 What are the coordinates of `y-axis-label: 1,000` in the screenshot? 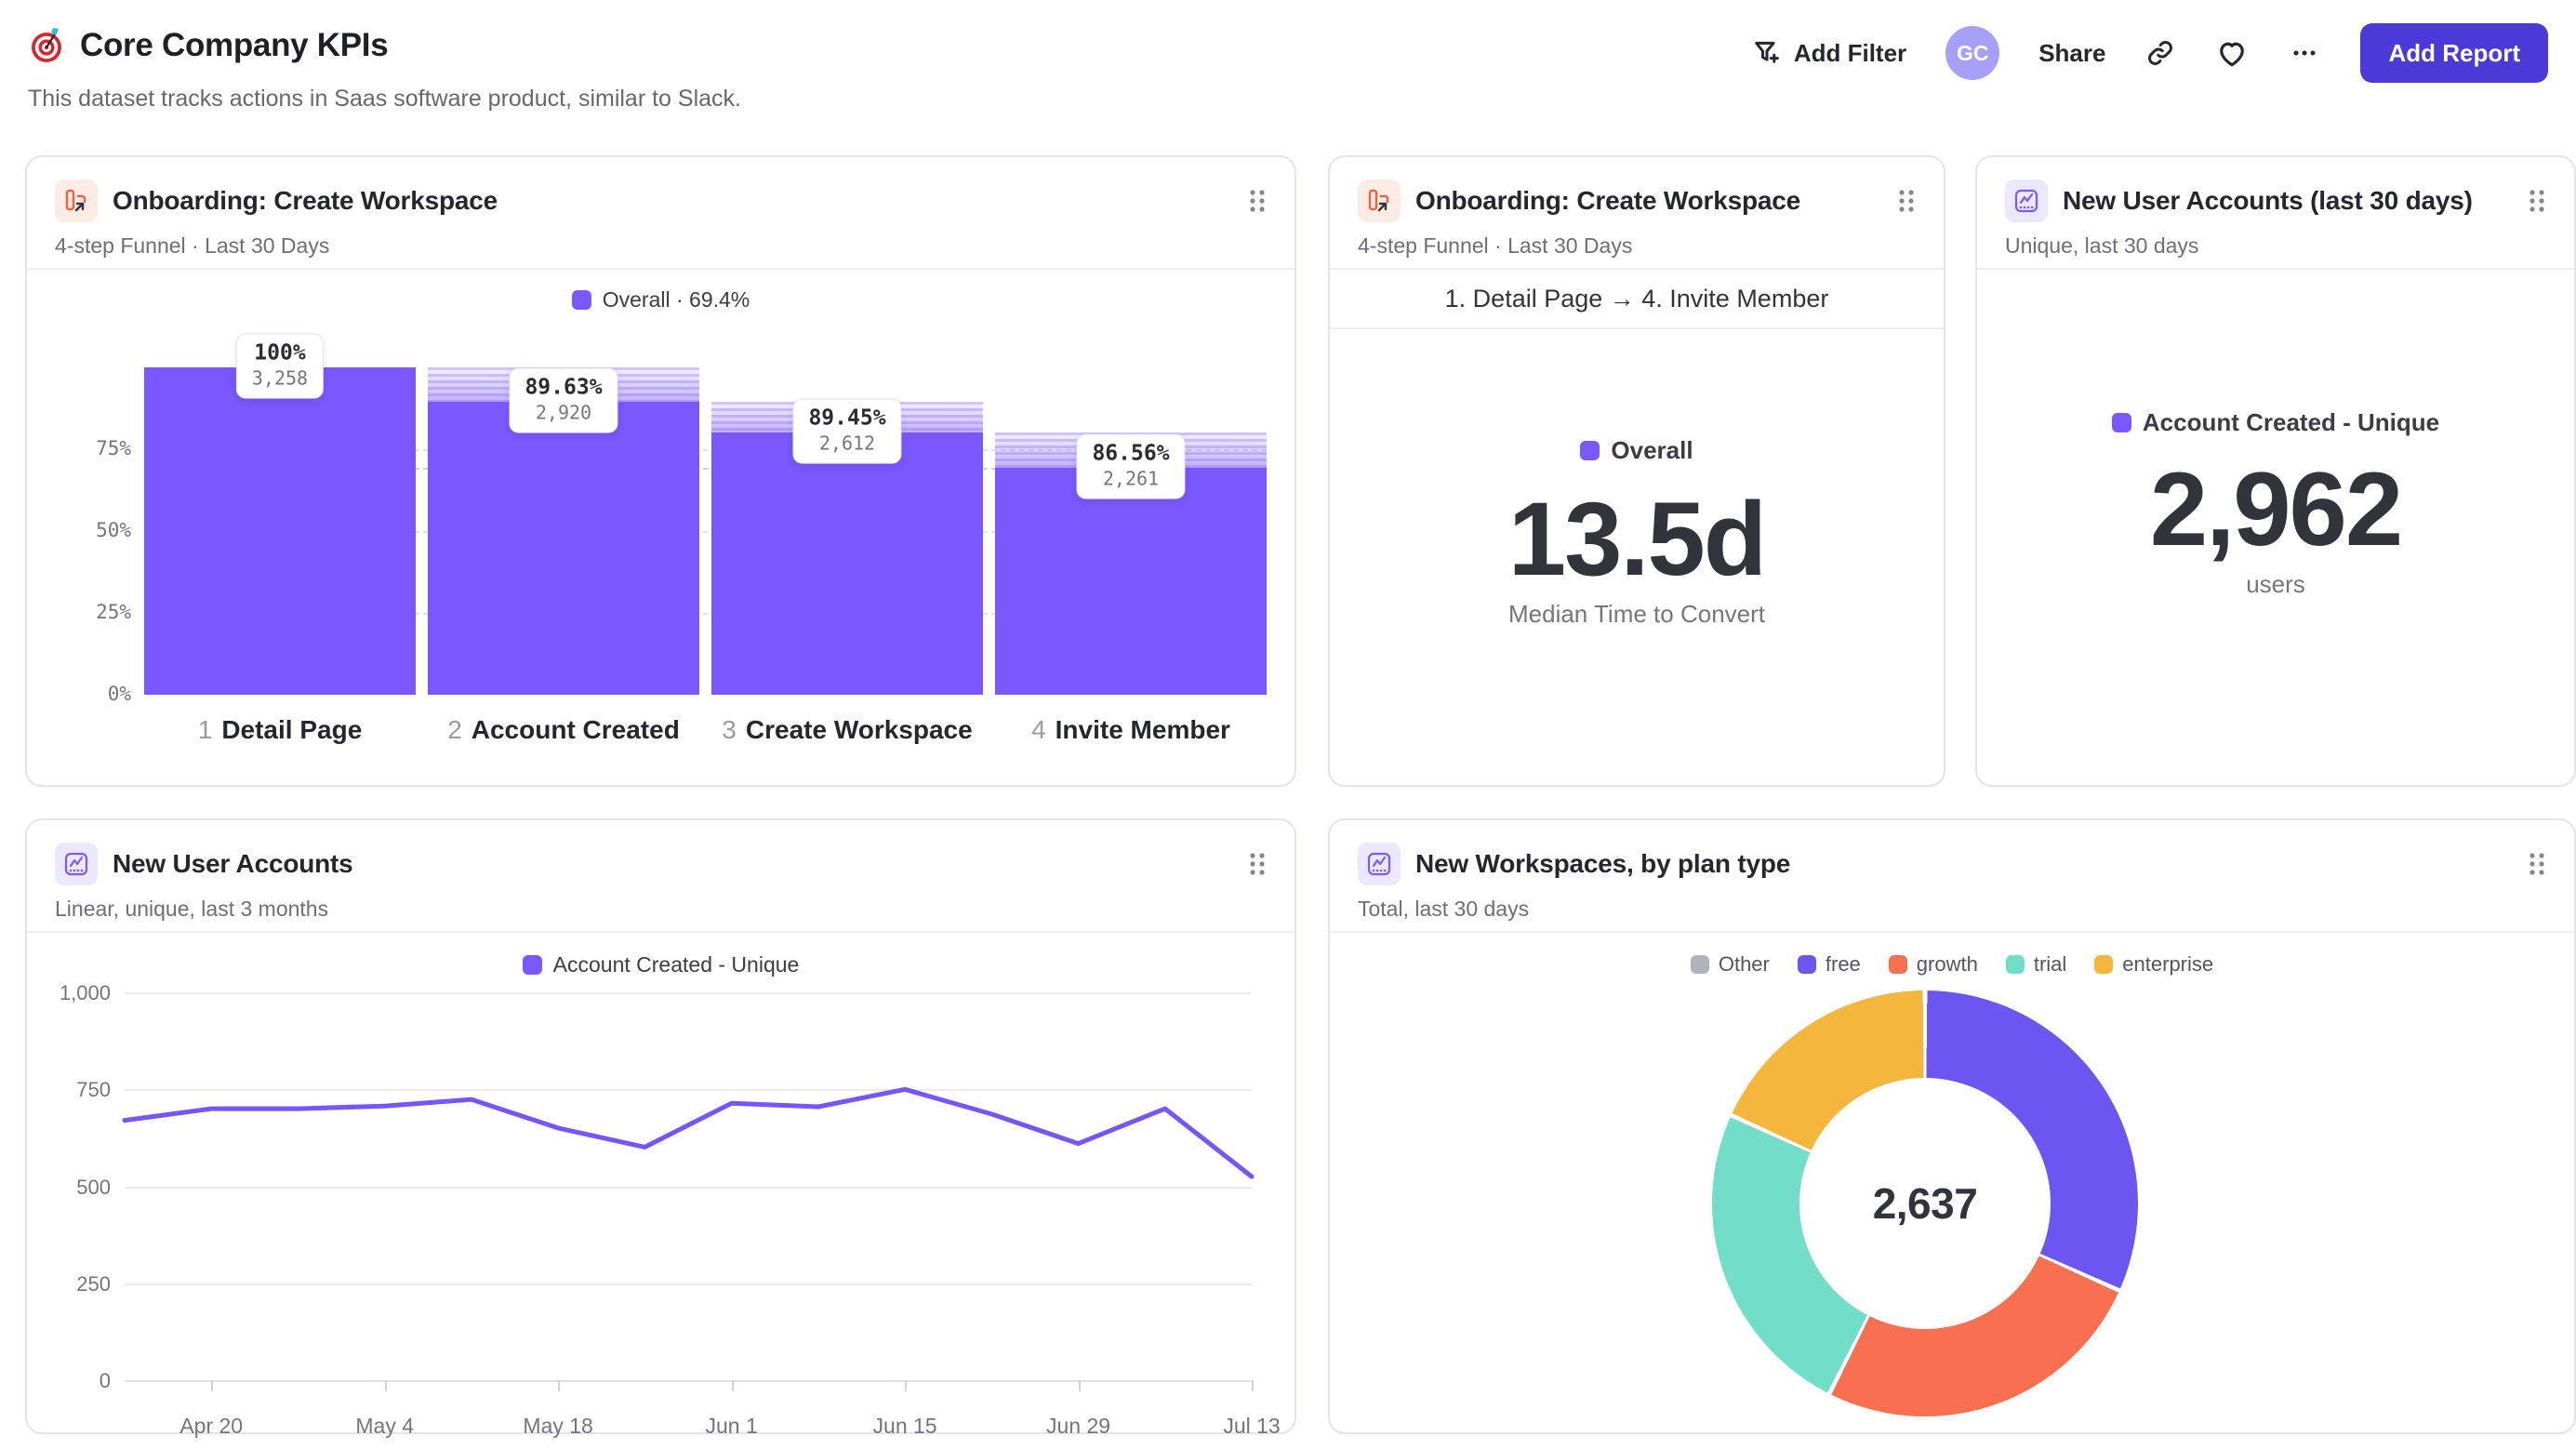 It's located at (85, 993).